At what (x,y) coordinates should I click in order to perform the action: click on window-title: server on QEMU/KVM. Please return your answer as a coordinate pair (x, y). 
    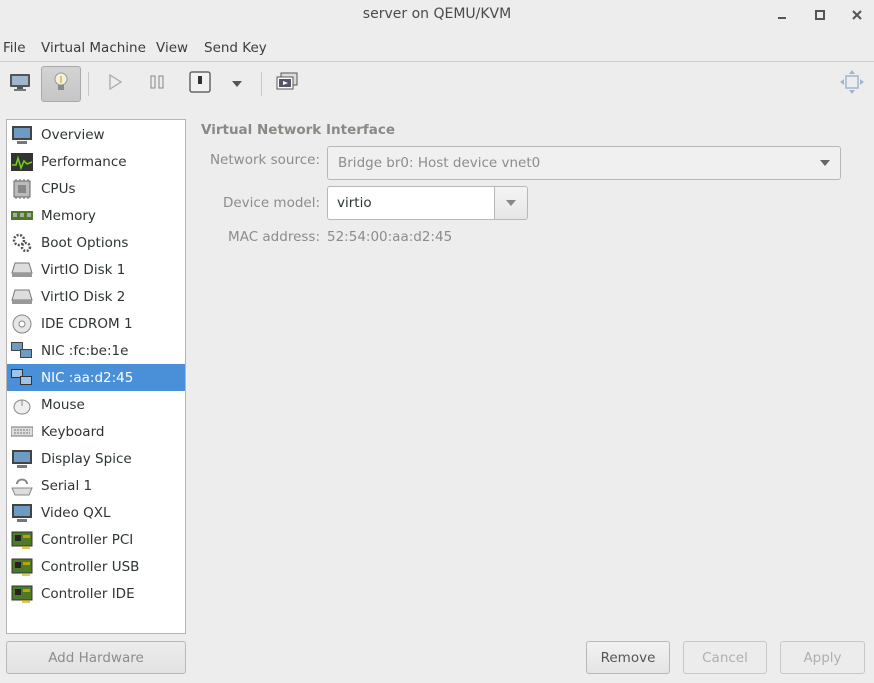
    Looking at the image, I should click on (437, 14).